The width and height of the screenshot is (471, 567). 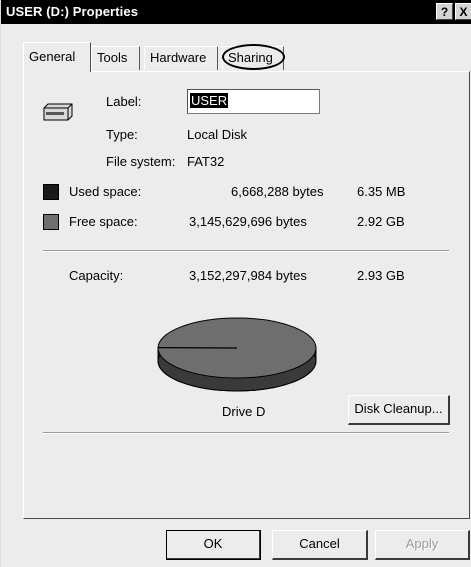 What do you see at coordinates (124, 101) in the screenshot?
I see `label-caption: Label:` at bounding box center [124, 101].